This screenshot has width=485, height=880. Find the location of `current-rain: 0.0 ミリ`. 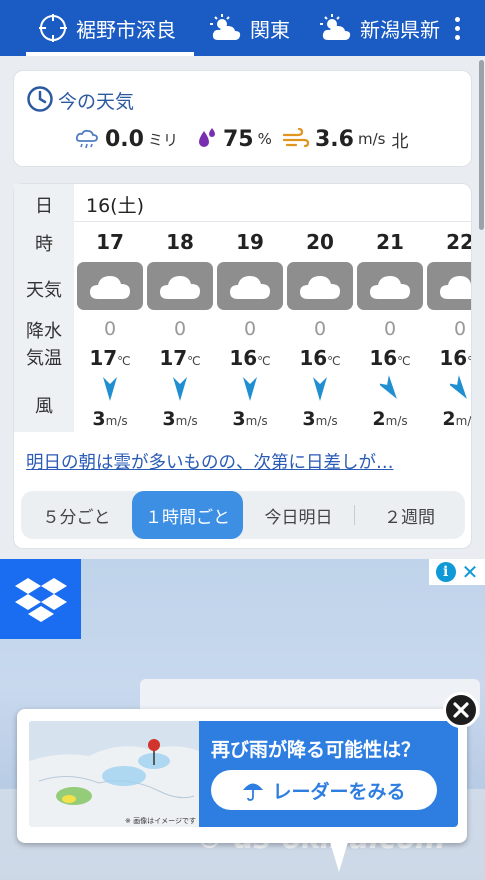

current-rain: 0.0 ミリ is located at coordinates (126, 139).